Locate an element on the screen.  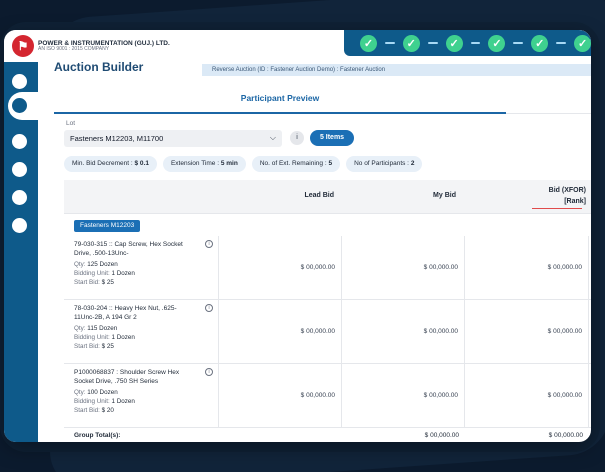
group-totals-row: Group Total(s): $ 00,000.00 $ 00,000.00 is located at coordinates (327, 436).